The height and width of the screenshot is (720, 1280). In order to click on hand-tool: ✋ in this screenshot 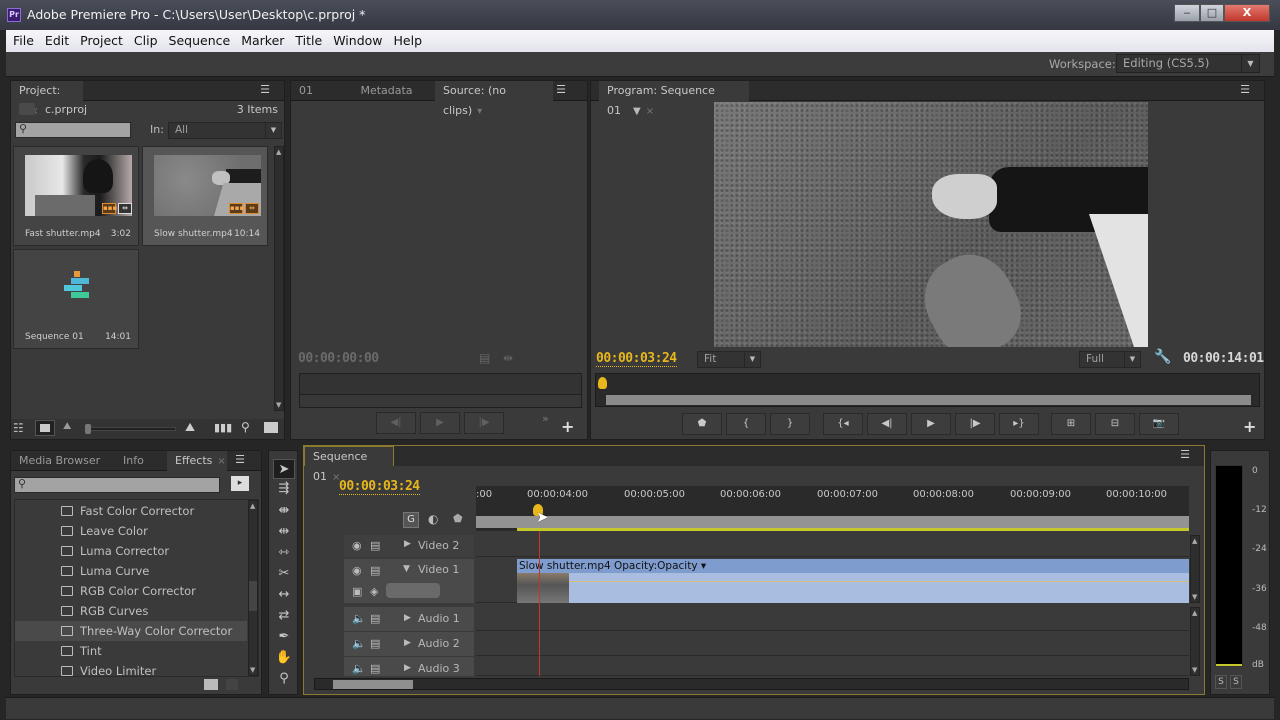, I will do `click(284, 658)`.